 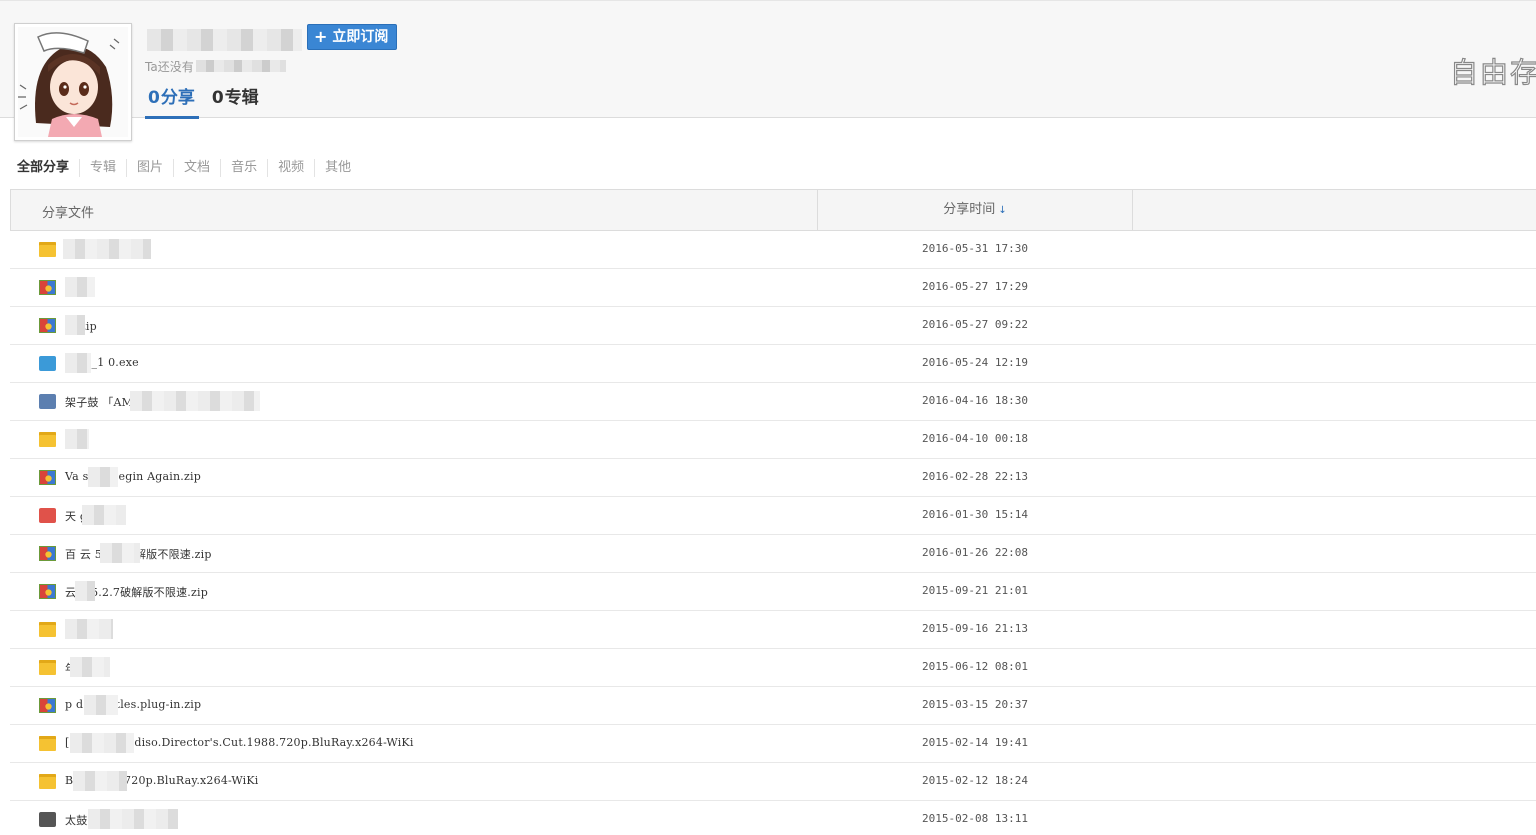 I want to click on tab-music: 音乐, so click(x=243, y=168).